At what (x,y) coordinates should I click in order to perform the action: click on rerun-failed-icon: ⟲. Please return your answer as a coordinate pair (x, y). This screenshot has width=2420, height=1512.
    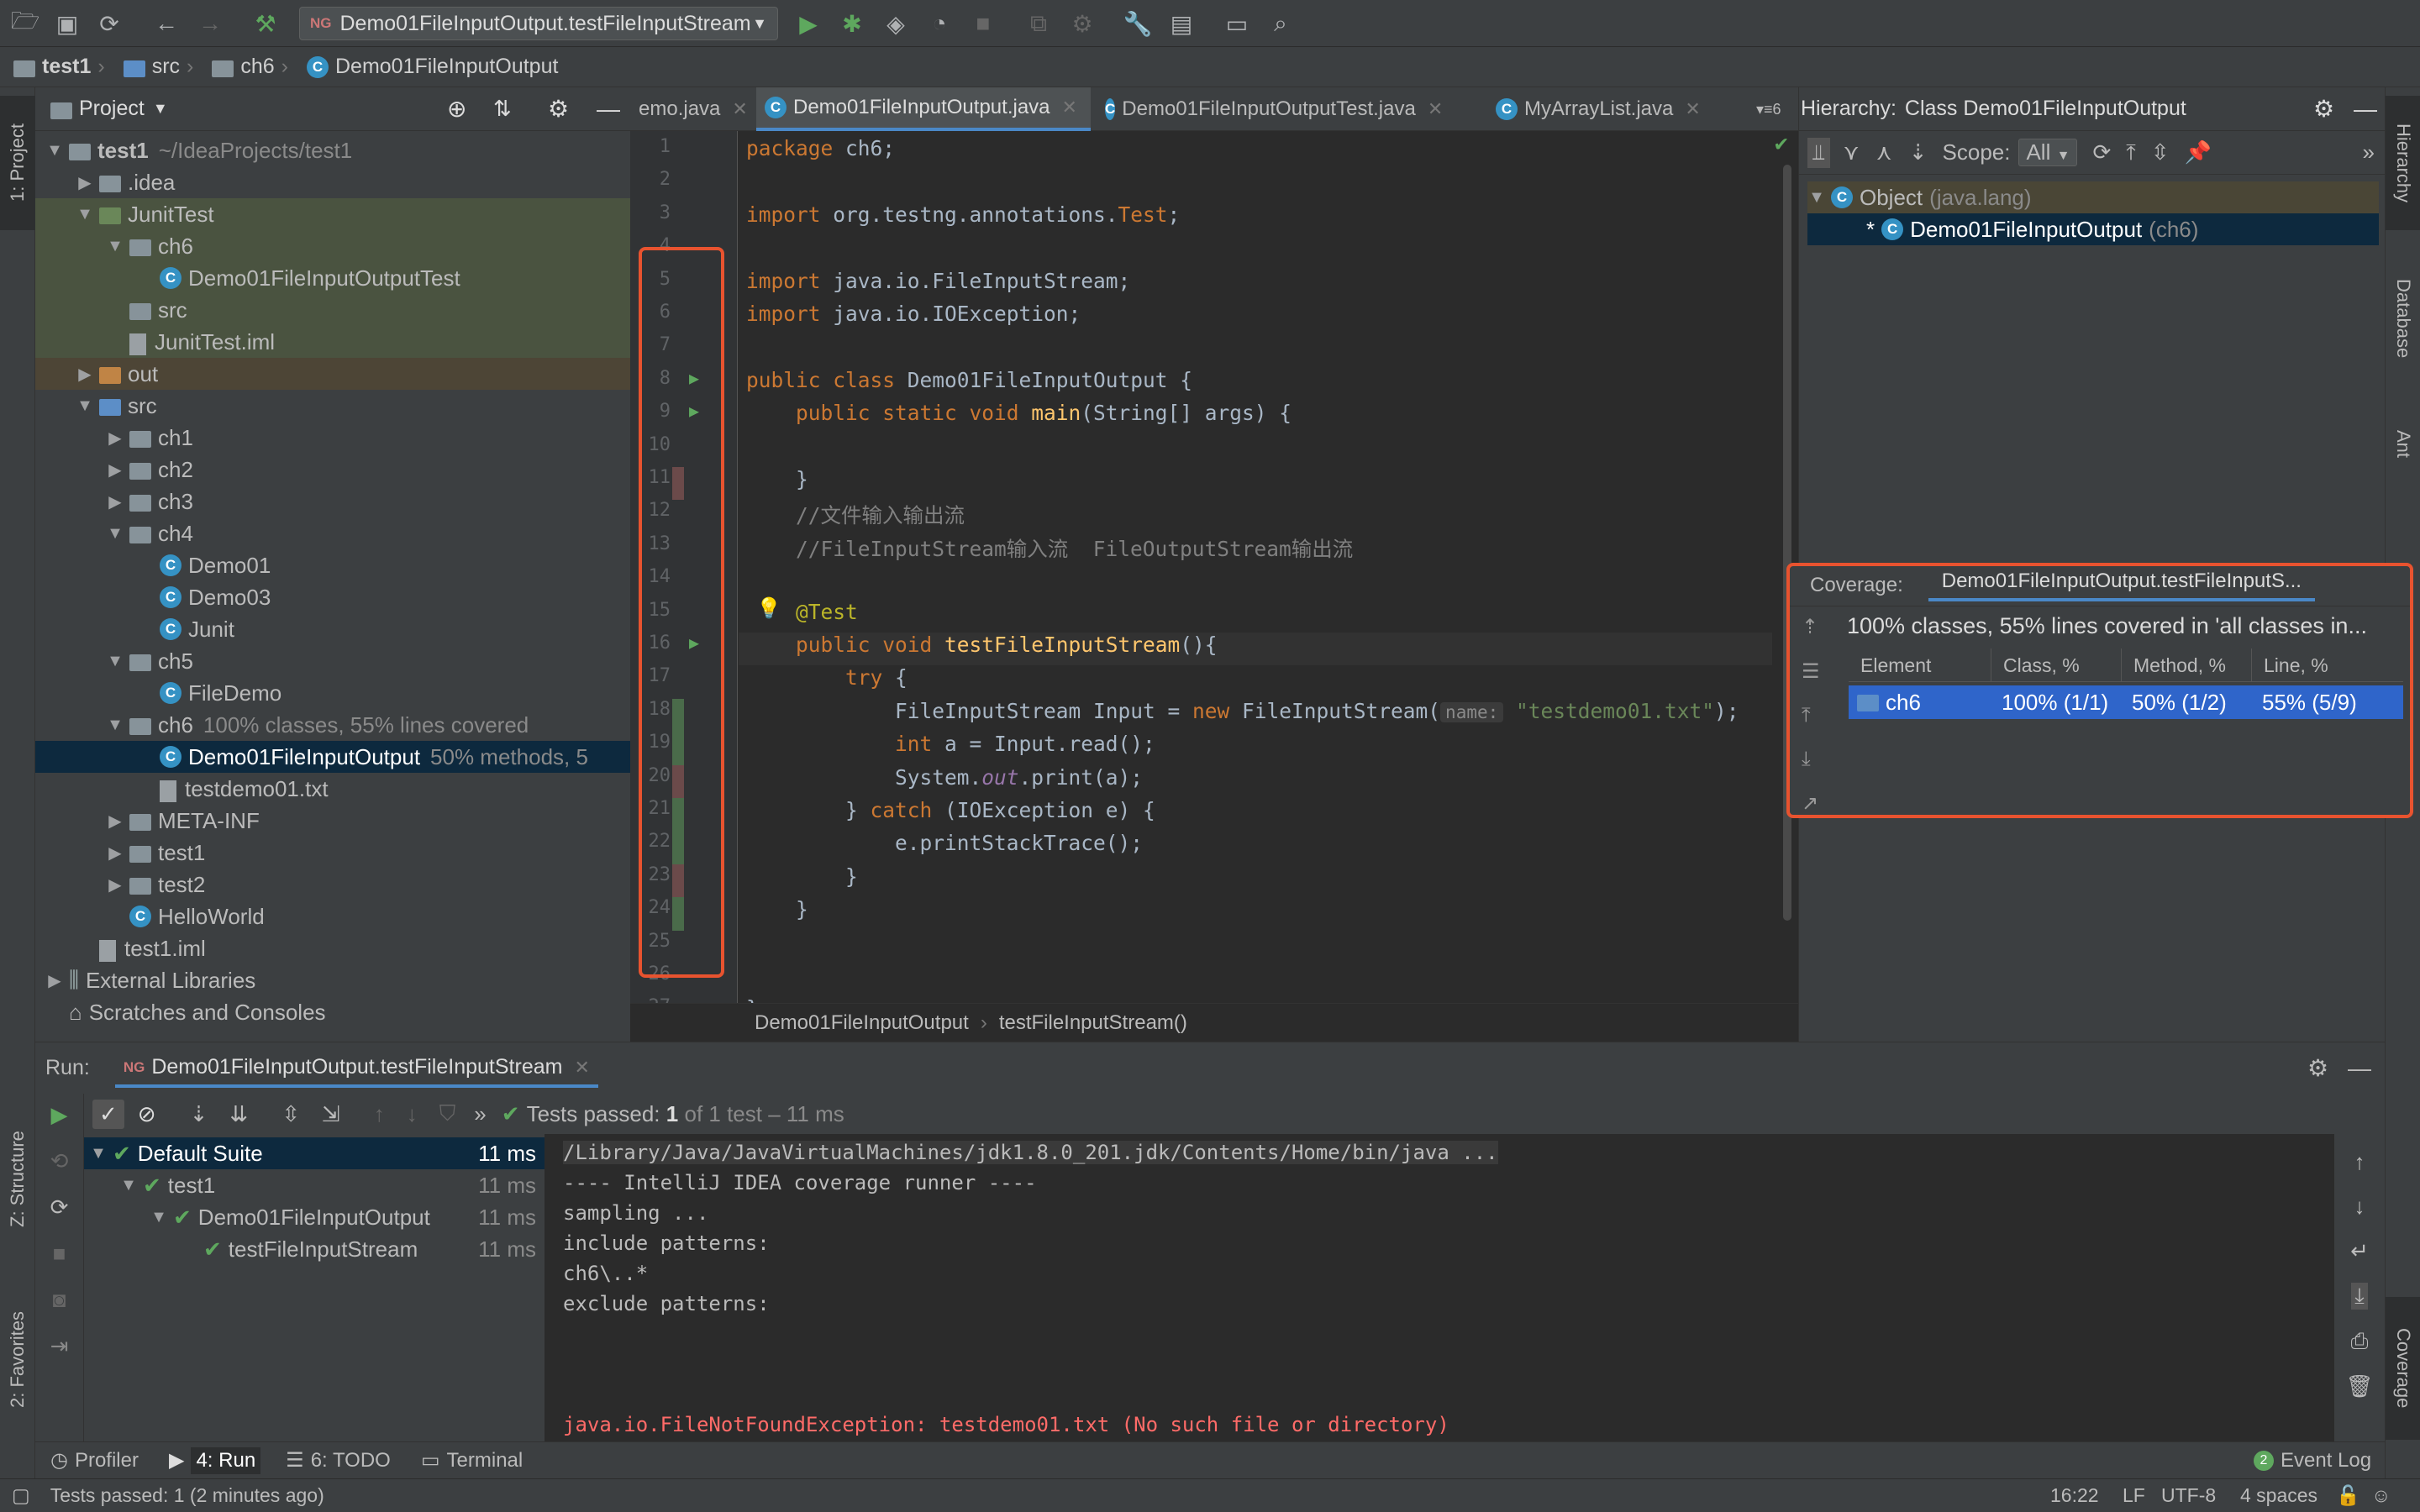
    Looking at the image, I should click on (60, 1161).